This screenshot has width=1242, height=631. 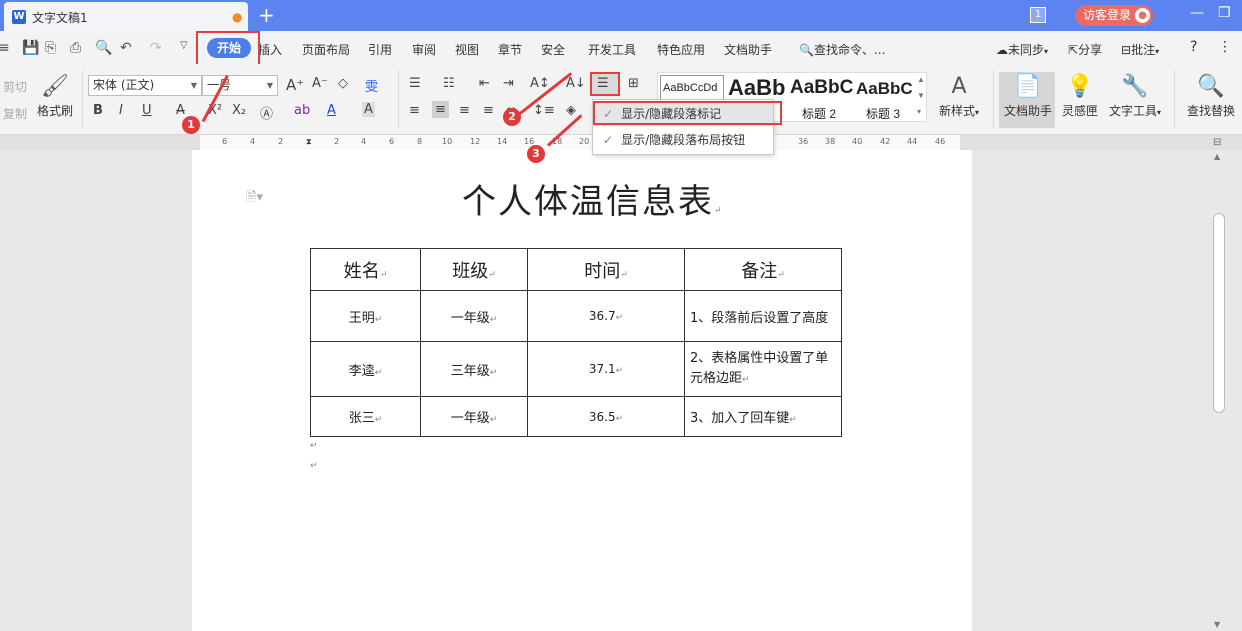 I want to click on tab-developer: 开发工具, so click(x=612, y=49).